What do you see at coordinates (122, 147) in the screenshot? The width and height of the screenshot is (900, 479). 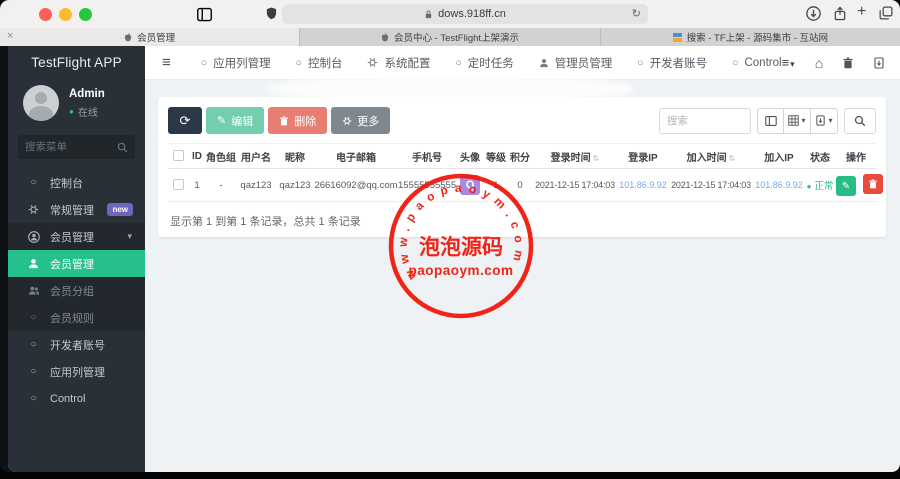 I see `search-icon` at bounding box center [122, 147].